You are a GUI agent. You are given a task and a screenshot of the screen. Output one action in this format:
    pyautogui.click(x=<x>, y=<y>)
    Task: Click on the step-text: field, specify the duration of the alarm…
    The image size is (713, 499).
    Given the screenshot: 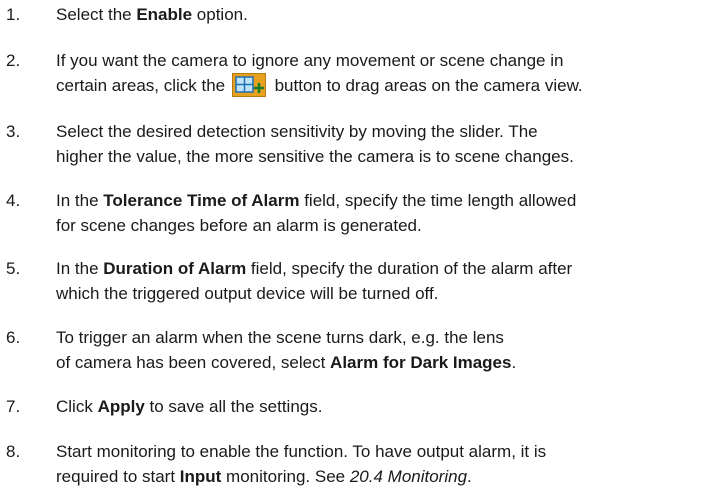 What is the action you would take?
    pyautogui.click(x=409, y=268)
    